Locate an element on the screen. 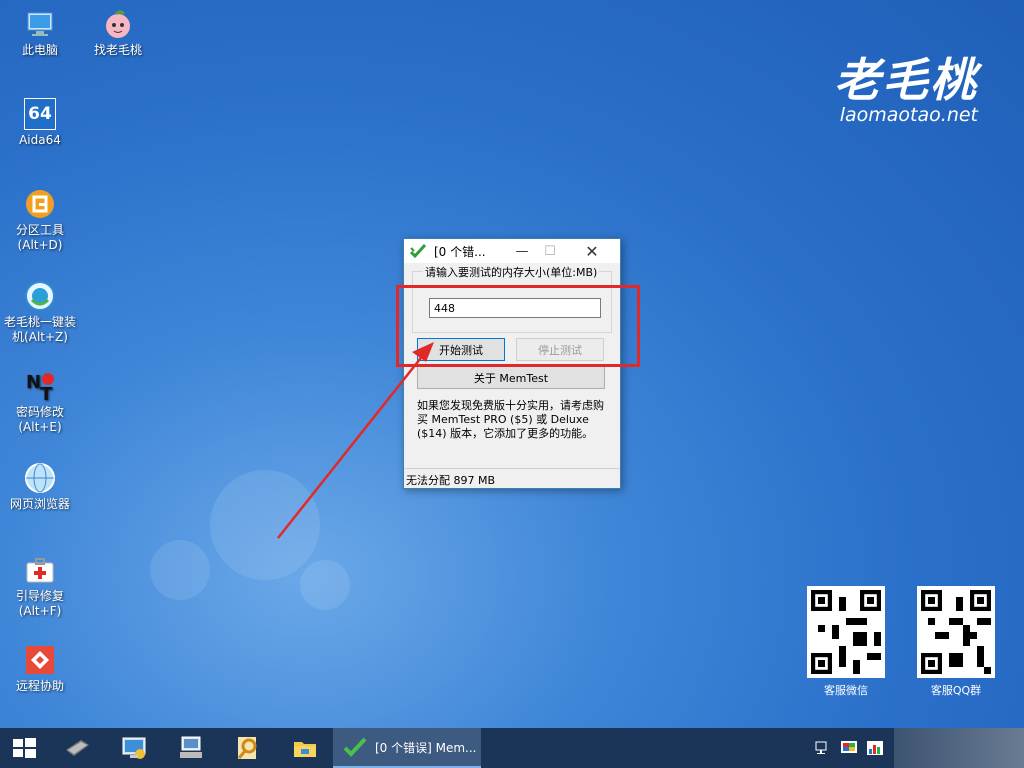 This screenshot has width=1024, height=768. password-tool-icon: NT is located at coordinates (40, 387).